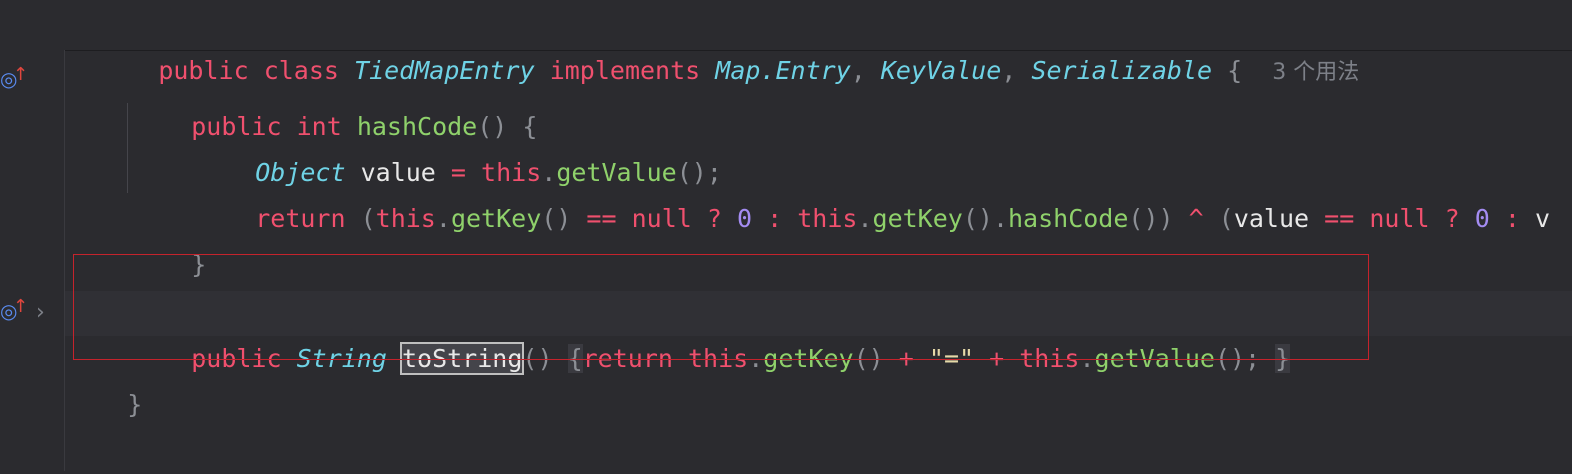 This screenshot has height=474, width=1572. What do you see at coordinates (625, 70) in the screenshot?
I see `keyword: implements` at bounding box center [625, 70].